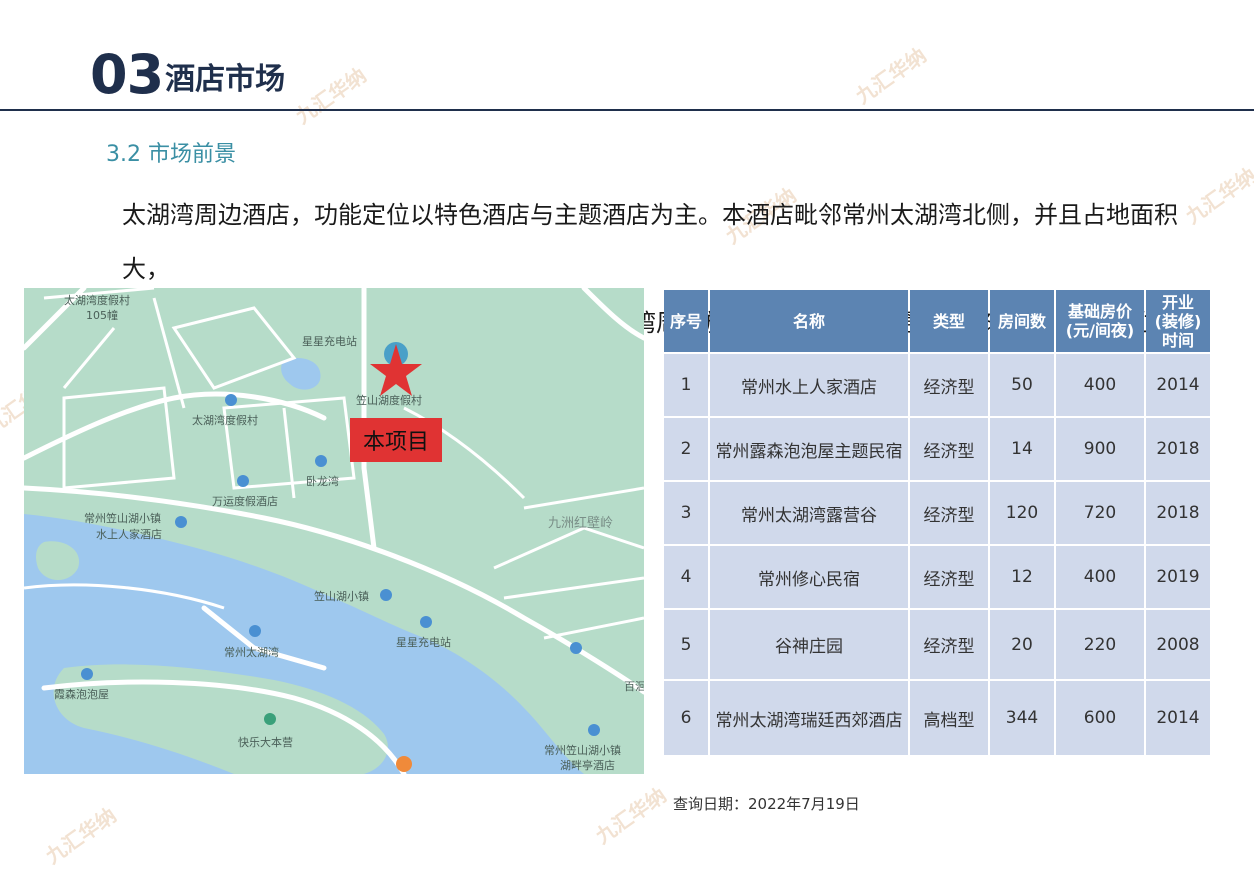  What do you see at coordinates (1100, 513) in the screenshot?
I see `cell-price: 720` at bounding box center [1100, 513].